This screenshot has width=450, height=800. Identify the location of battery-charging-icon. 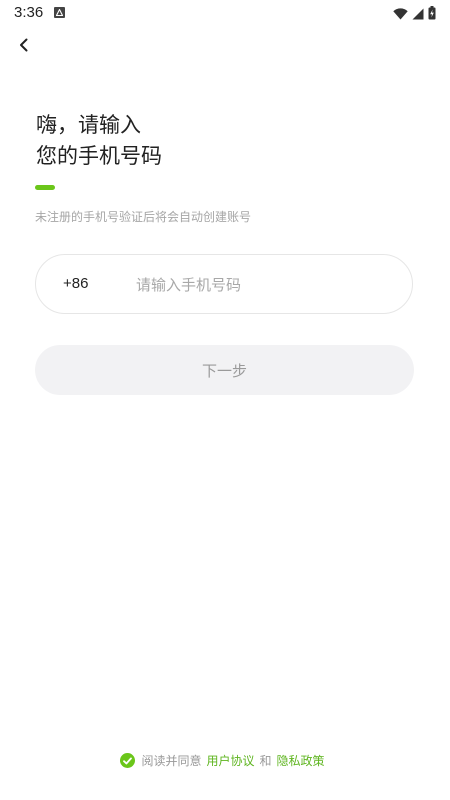
(432, 14).